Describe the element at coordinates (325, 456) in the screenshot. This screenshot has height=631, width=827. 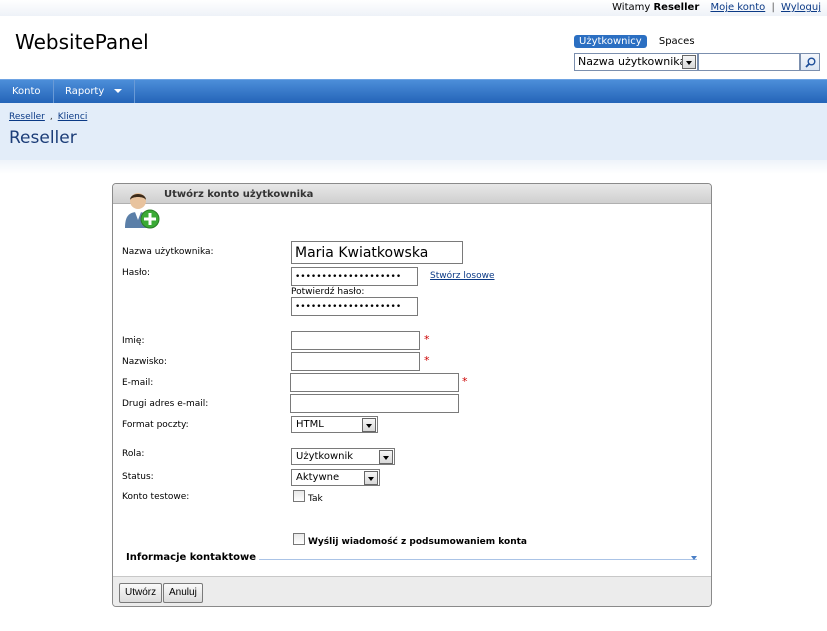
I see `role-value: Użytkownik` at that location.